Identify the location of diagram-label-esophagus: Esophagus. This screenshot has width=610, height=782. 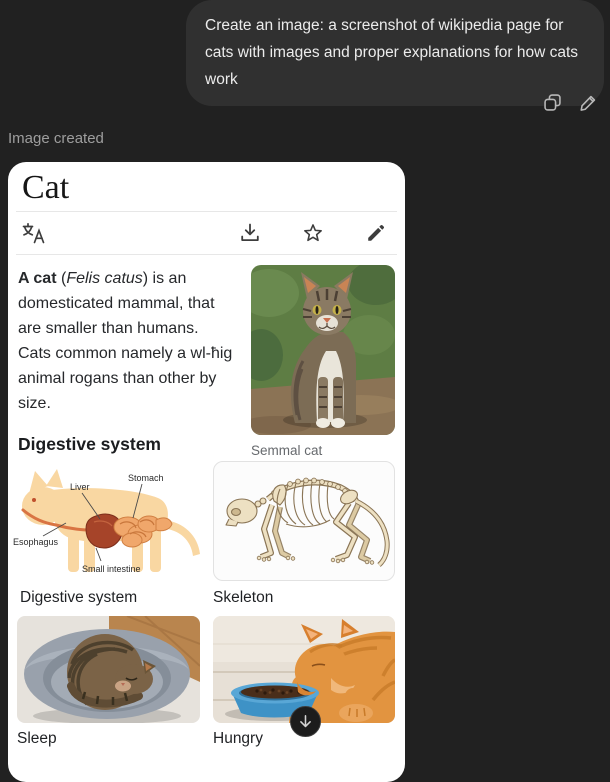
(36, 542).